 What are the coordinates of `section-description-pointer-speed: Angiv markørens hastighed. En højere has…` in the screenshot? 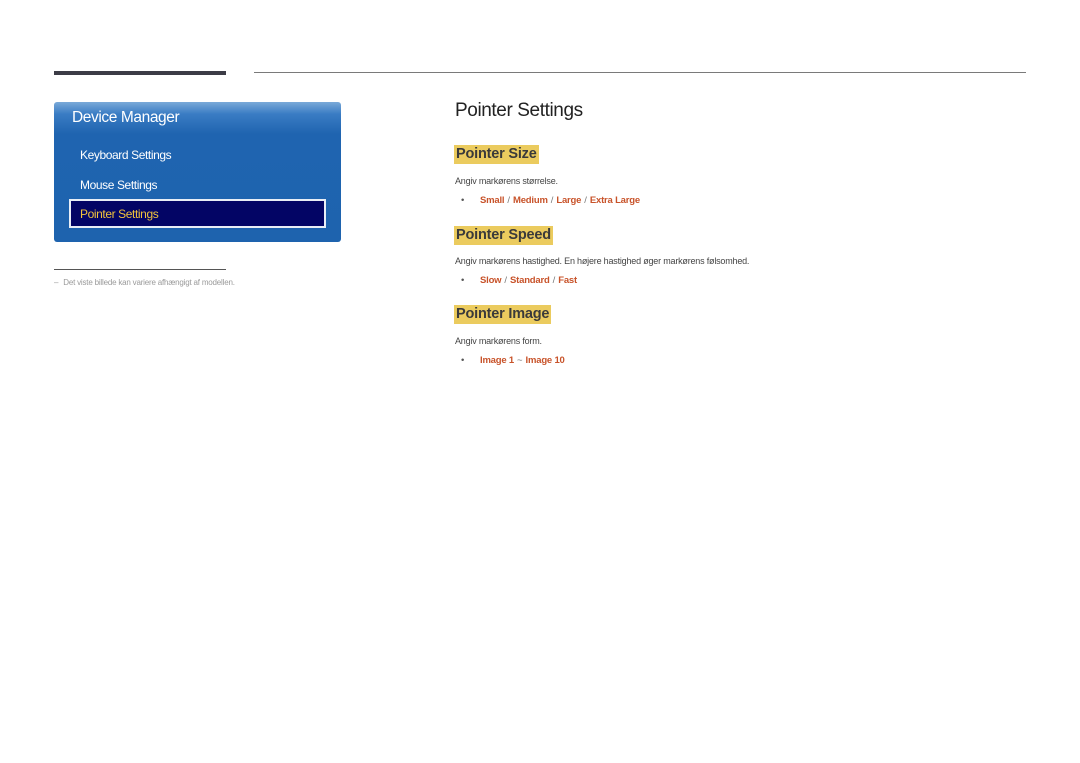 It's located at (602, 261).